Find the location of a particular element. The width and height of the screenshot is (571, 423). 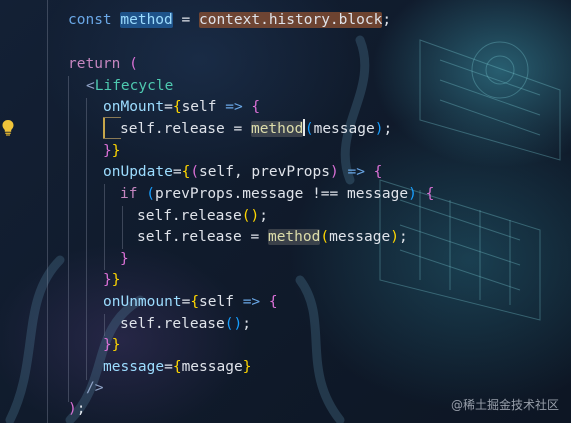

code-line-18: ); is located at coordinates (76, 410).